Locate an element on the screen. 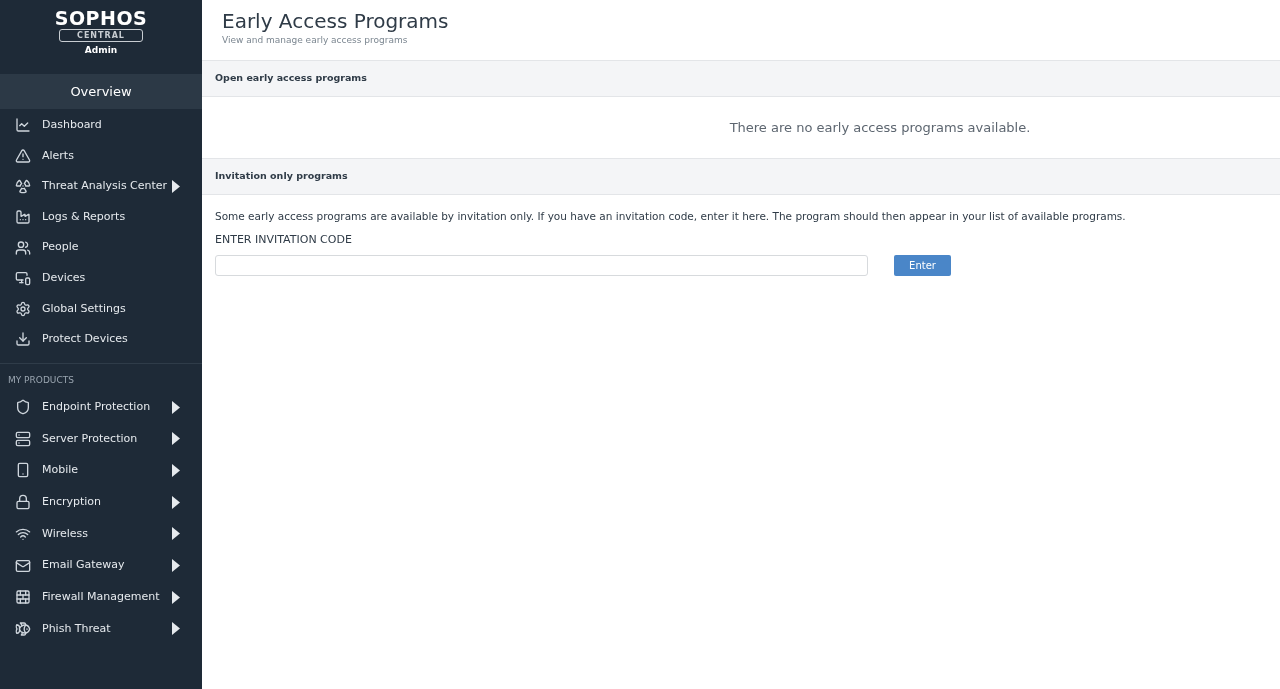  wall-icon is located at coordinates (23, 597).